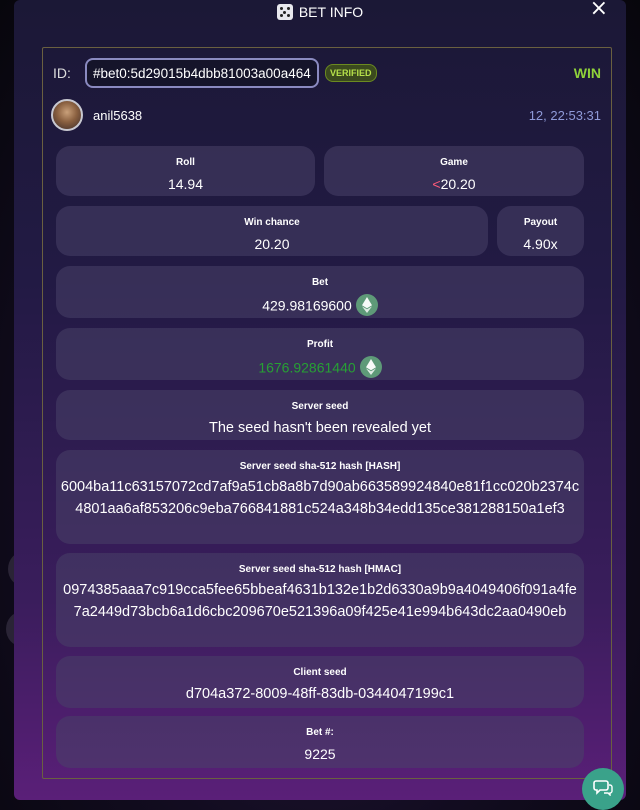 The height and width of the screenshot is (810, 640). What do you see at coordinates (320, 694) in the screenshot?
I see `client-seed-value: d704a372-8009-48ff-83db-0344047199c1` at bounding box center [320, 694].